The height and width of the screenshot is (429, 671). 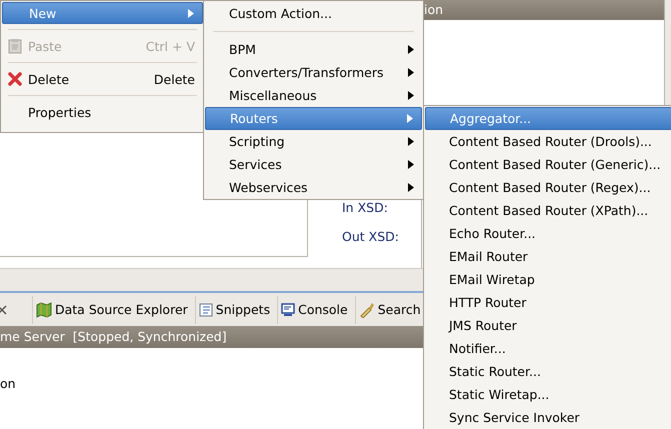 I want to click on panel-tab: Console, so click(x=314, y=310).